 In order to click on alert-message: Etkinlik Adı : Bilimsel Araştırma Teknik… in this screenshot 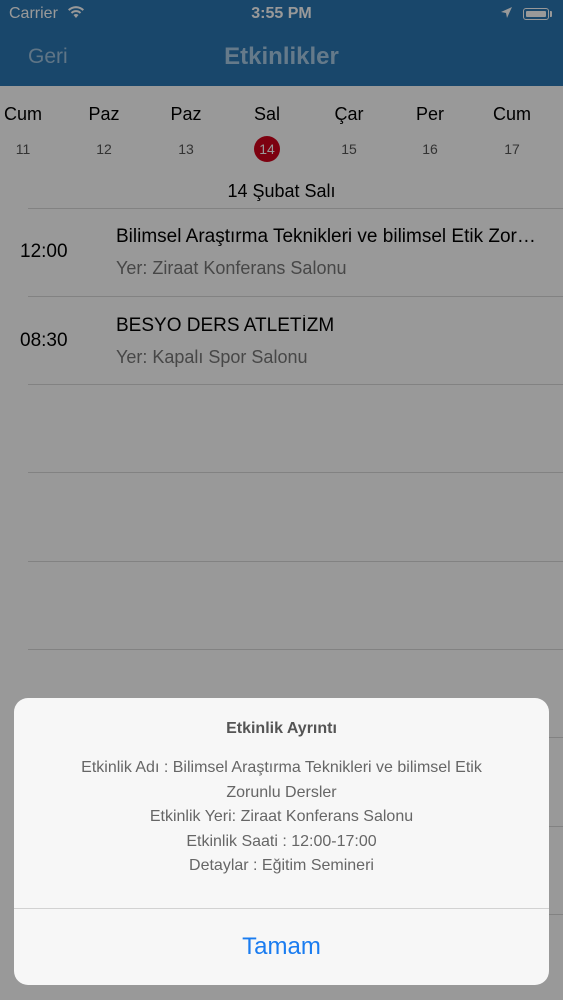, I will do `click(281, 817)`.